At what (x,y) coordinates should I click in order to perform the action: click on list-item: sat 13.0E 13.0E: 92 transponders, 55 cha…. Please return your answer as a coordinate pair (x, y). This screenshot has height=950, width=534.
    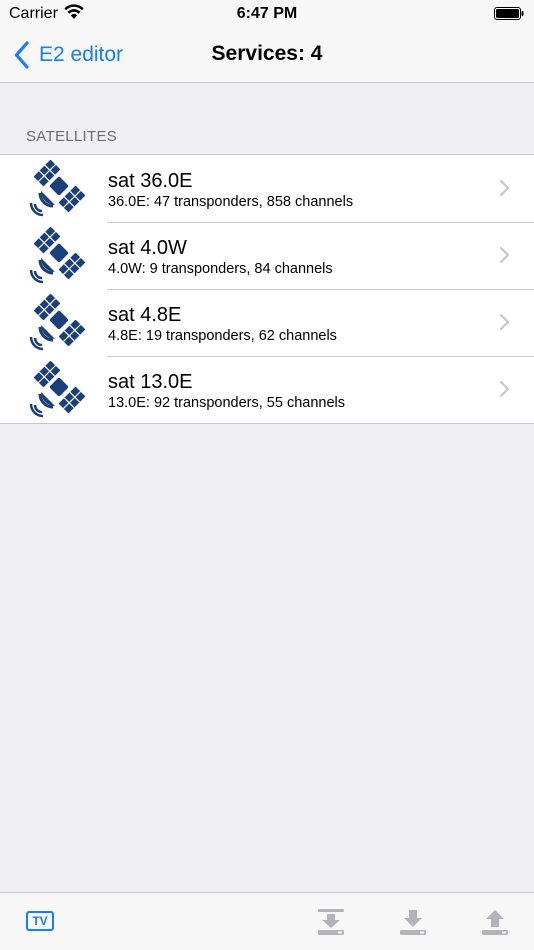
    Looking at the image, I should click on (267, 389).